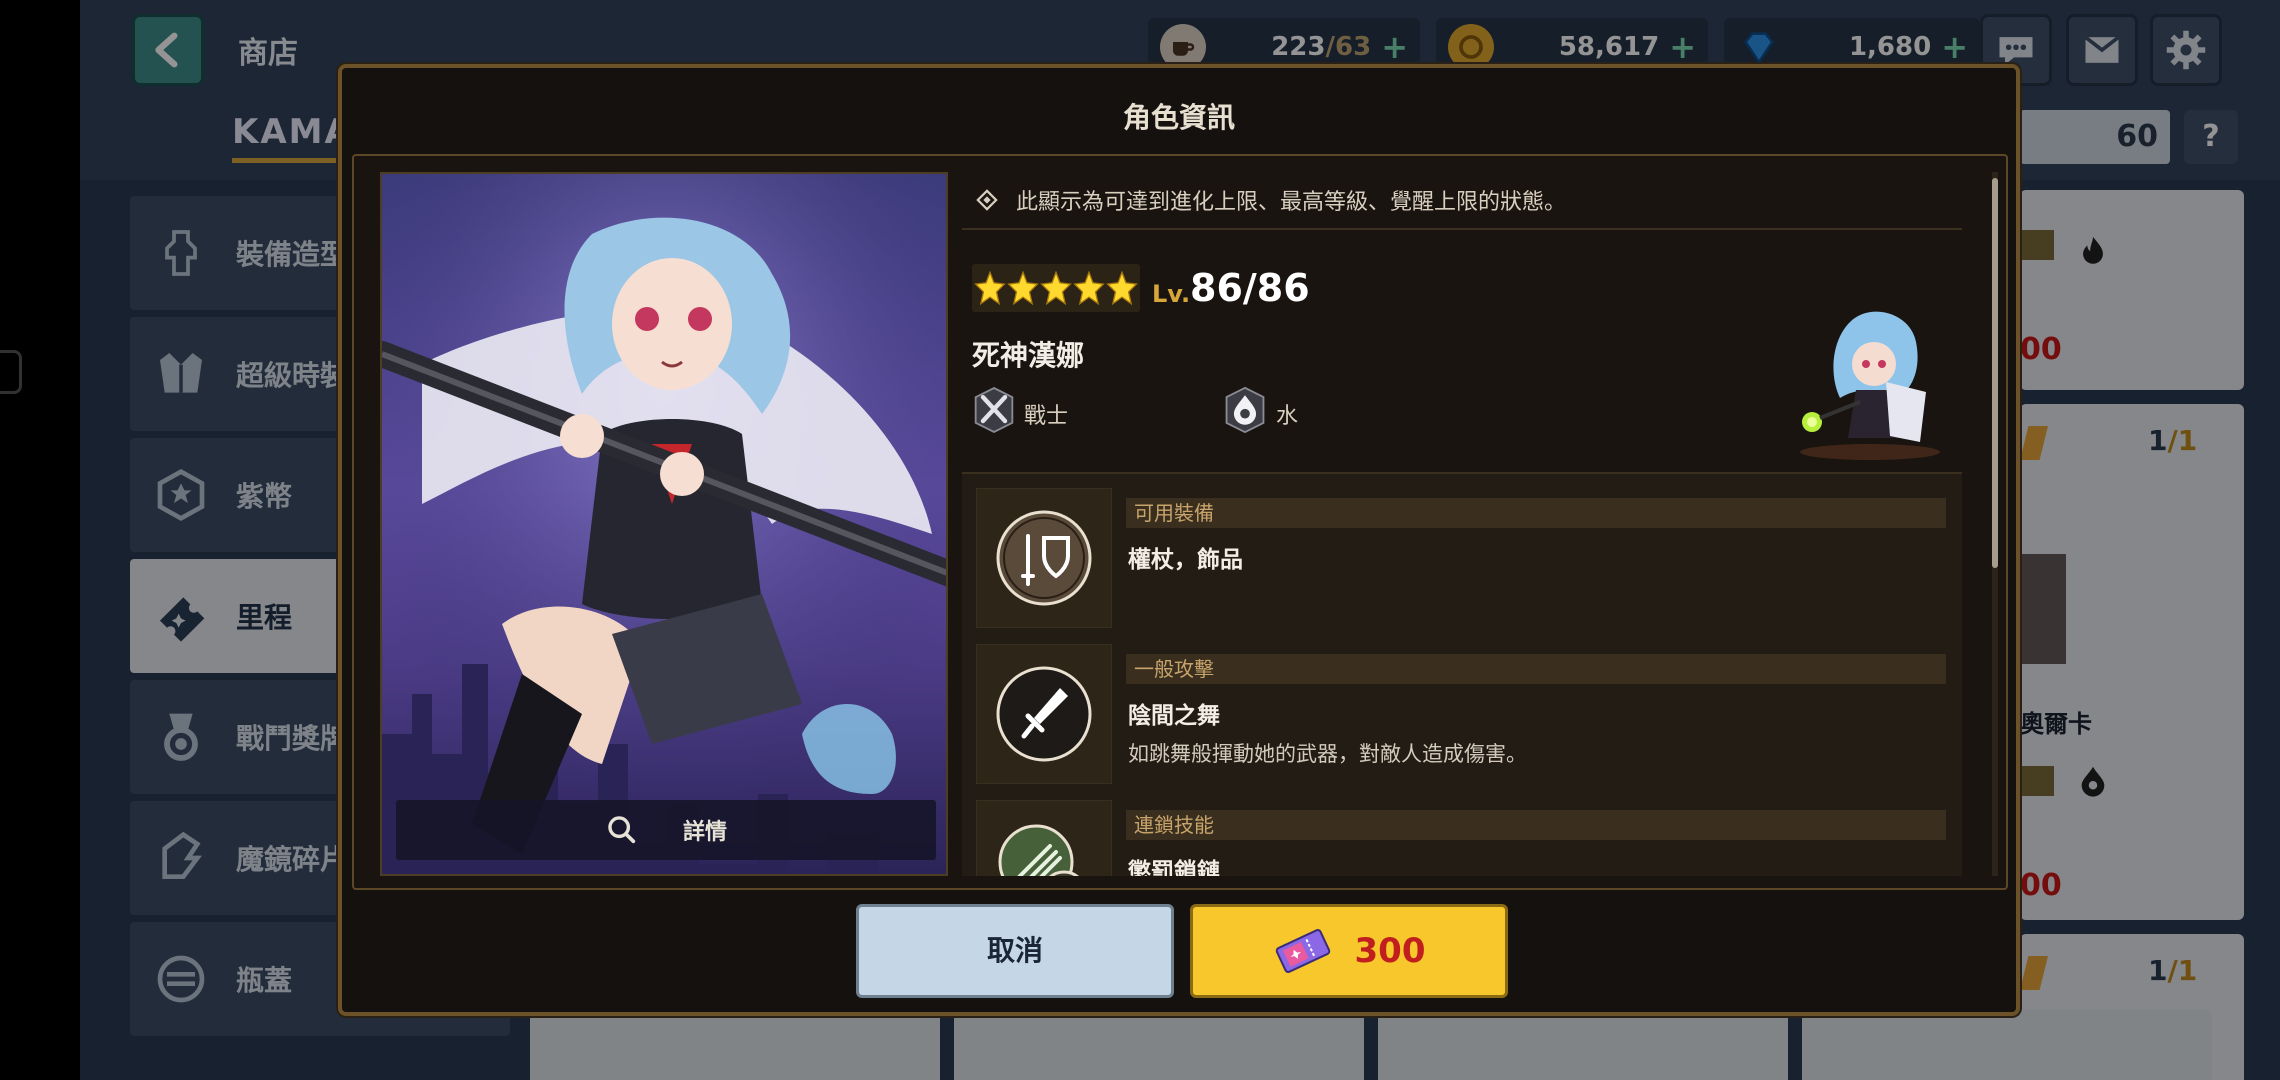  Describe the element at coordinates (666, 830) in the screenshot. I see `details-button: 詳情` at that location.